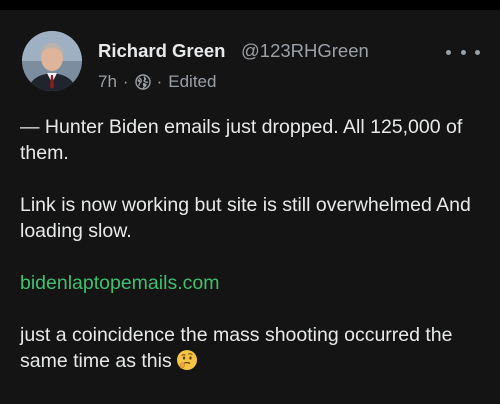 This screenshot has height=404, width=500. I want to click on author-handle: @123RHGreen, so click(305, 51).